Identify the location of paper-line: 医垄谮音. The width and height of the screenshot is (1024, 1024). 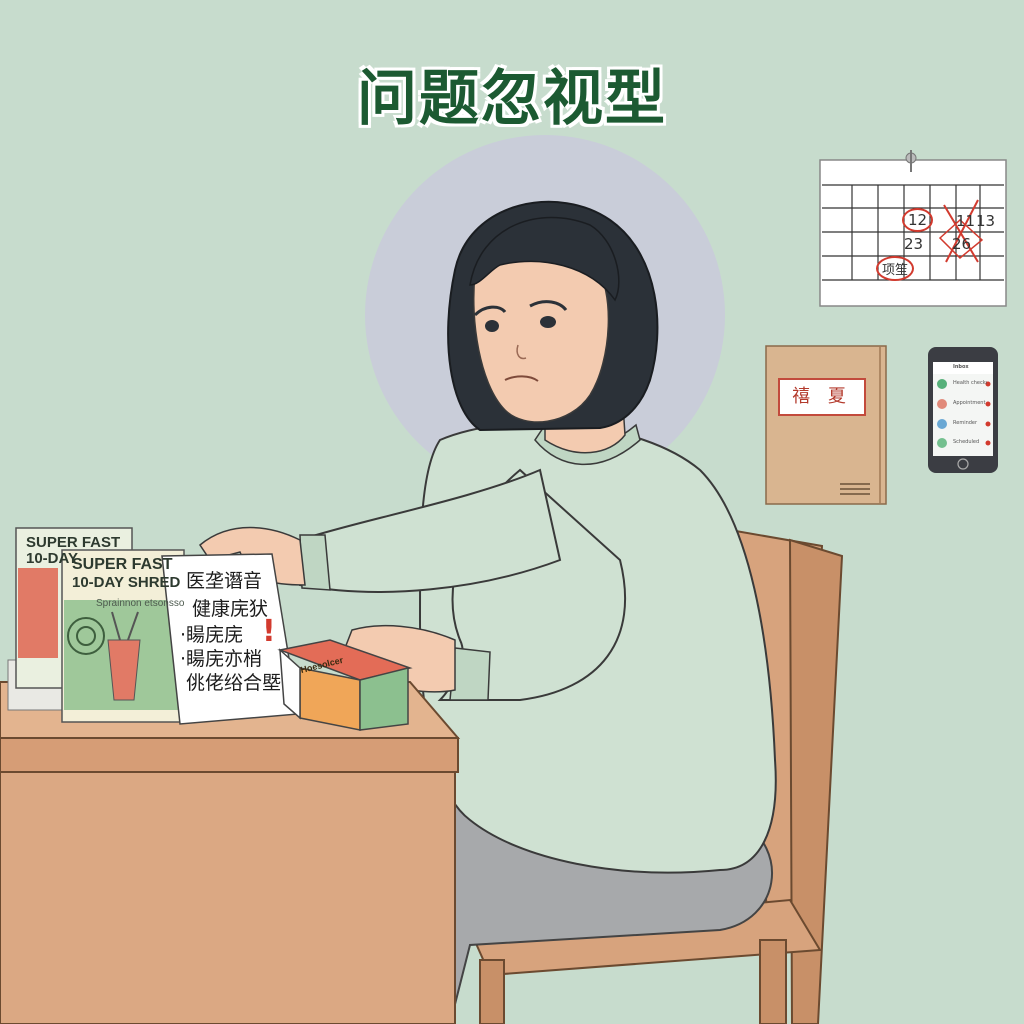
(224, 581).